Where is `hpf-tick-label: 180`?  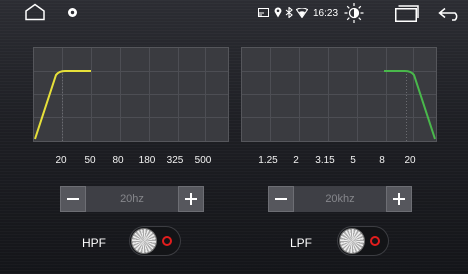 hpf-tick-label: 180 is located at coordinates (147, 160).